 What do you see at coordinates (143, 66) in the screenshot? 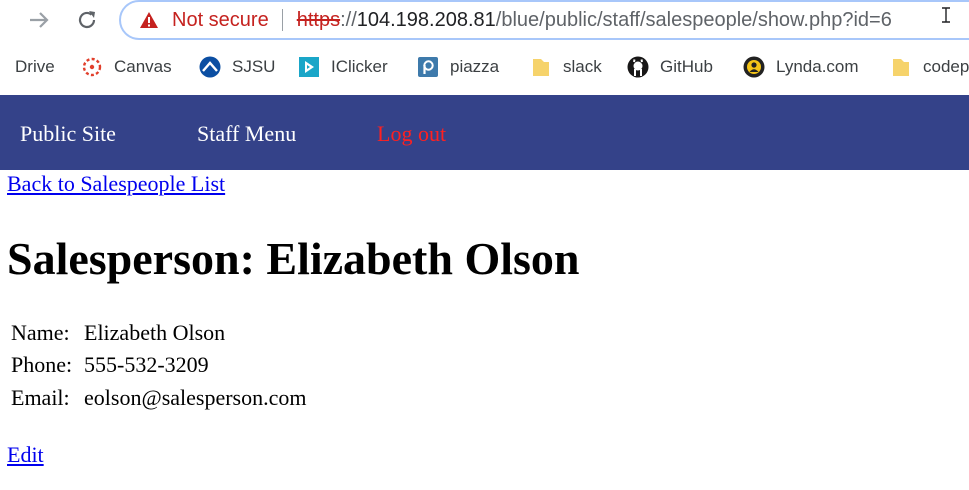
I see `bookmark-label: Canvas` at bounding box center [143, 66].